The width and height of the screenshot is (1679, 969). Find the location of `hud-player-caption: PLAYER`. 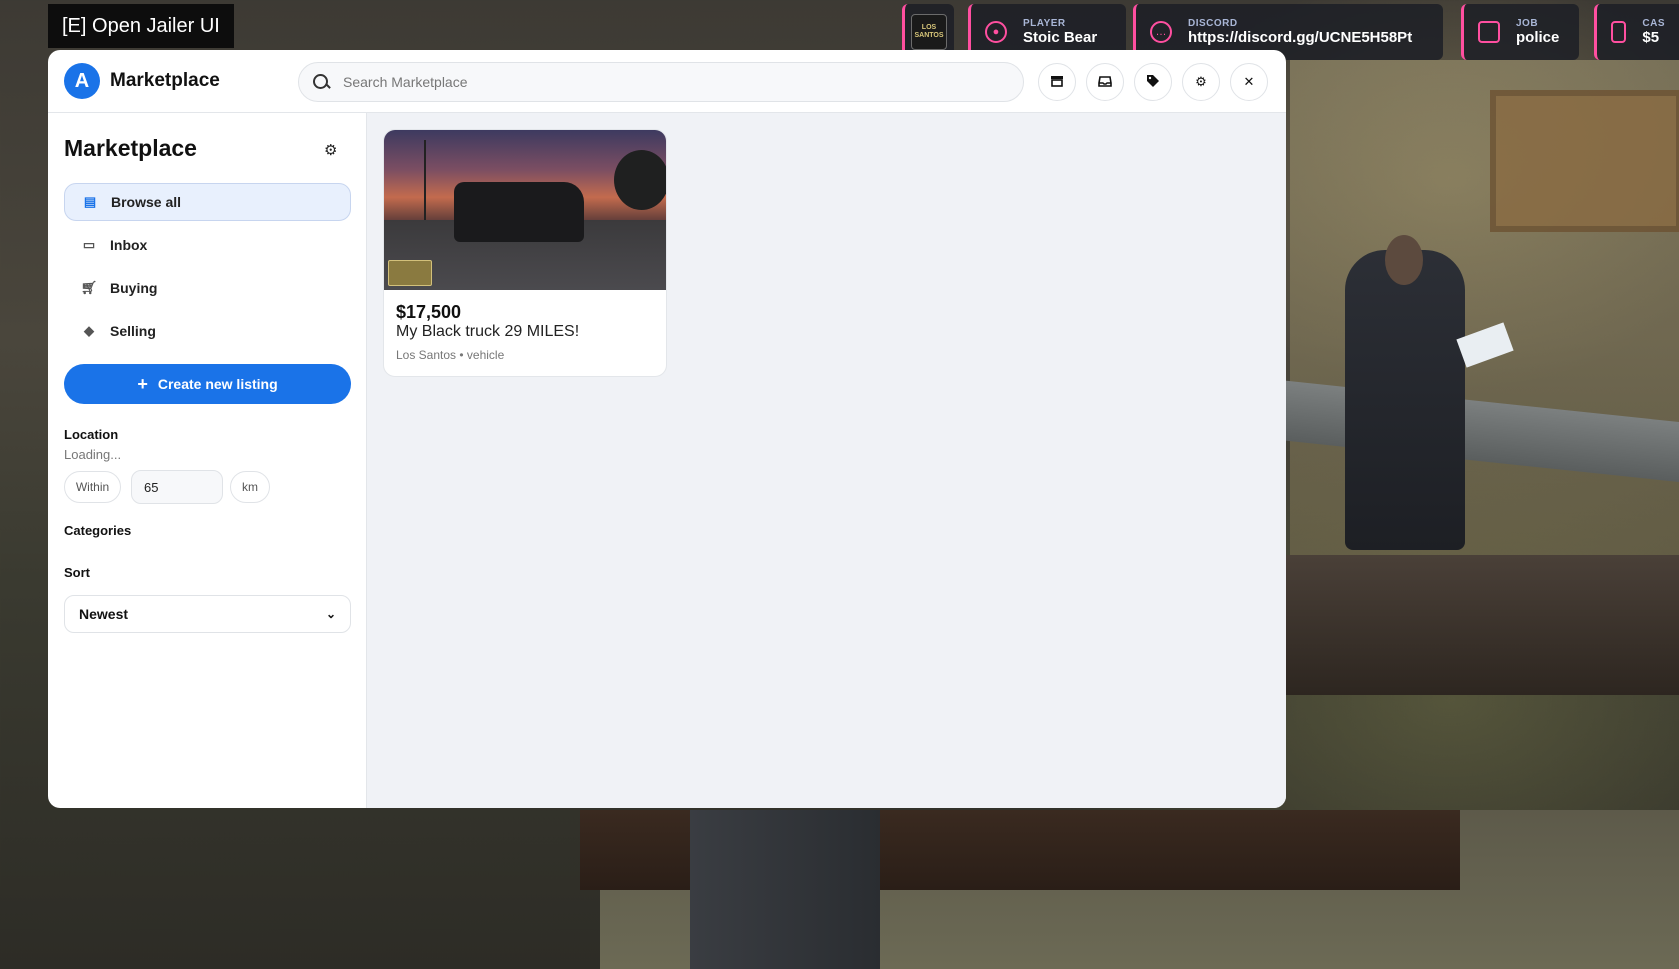

hud-player-caption: PLAYER is located at coordinates (1044, 23).